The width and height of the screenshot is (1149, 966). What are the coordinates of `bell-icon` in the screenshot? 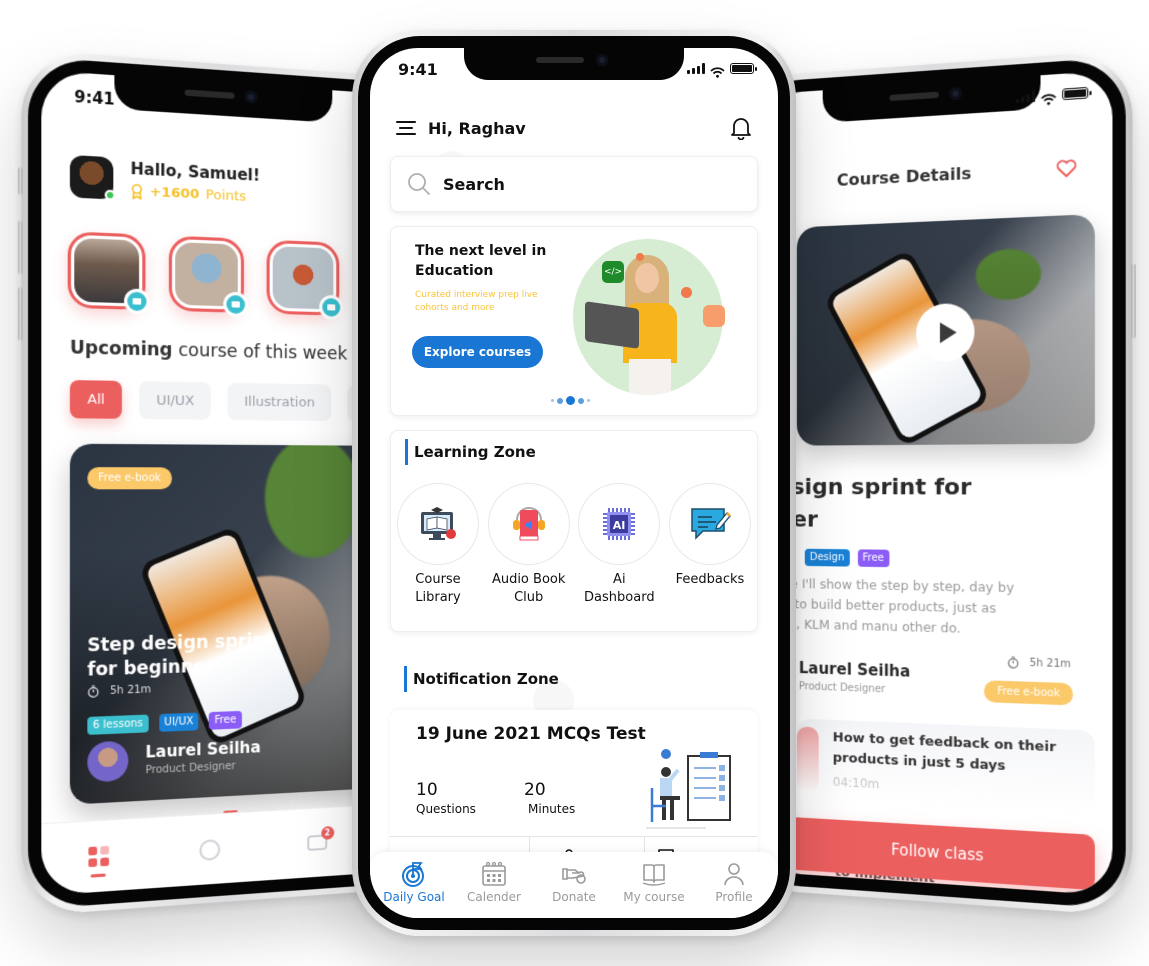 It's located at (741, 128).